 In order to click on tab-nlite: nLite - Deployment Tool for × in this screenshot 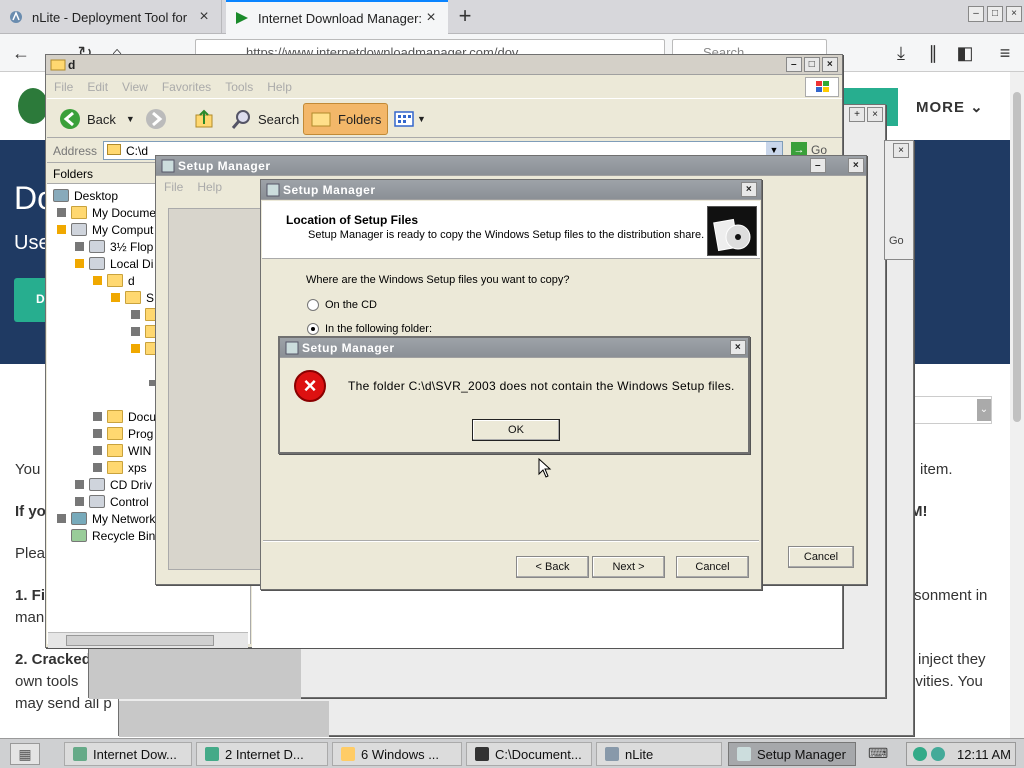, I will do `click(111, 17)`.